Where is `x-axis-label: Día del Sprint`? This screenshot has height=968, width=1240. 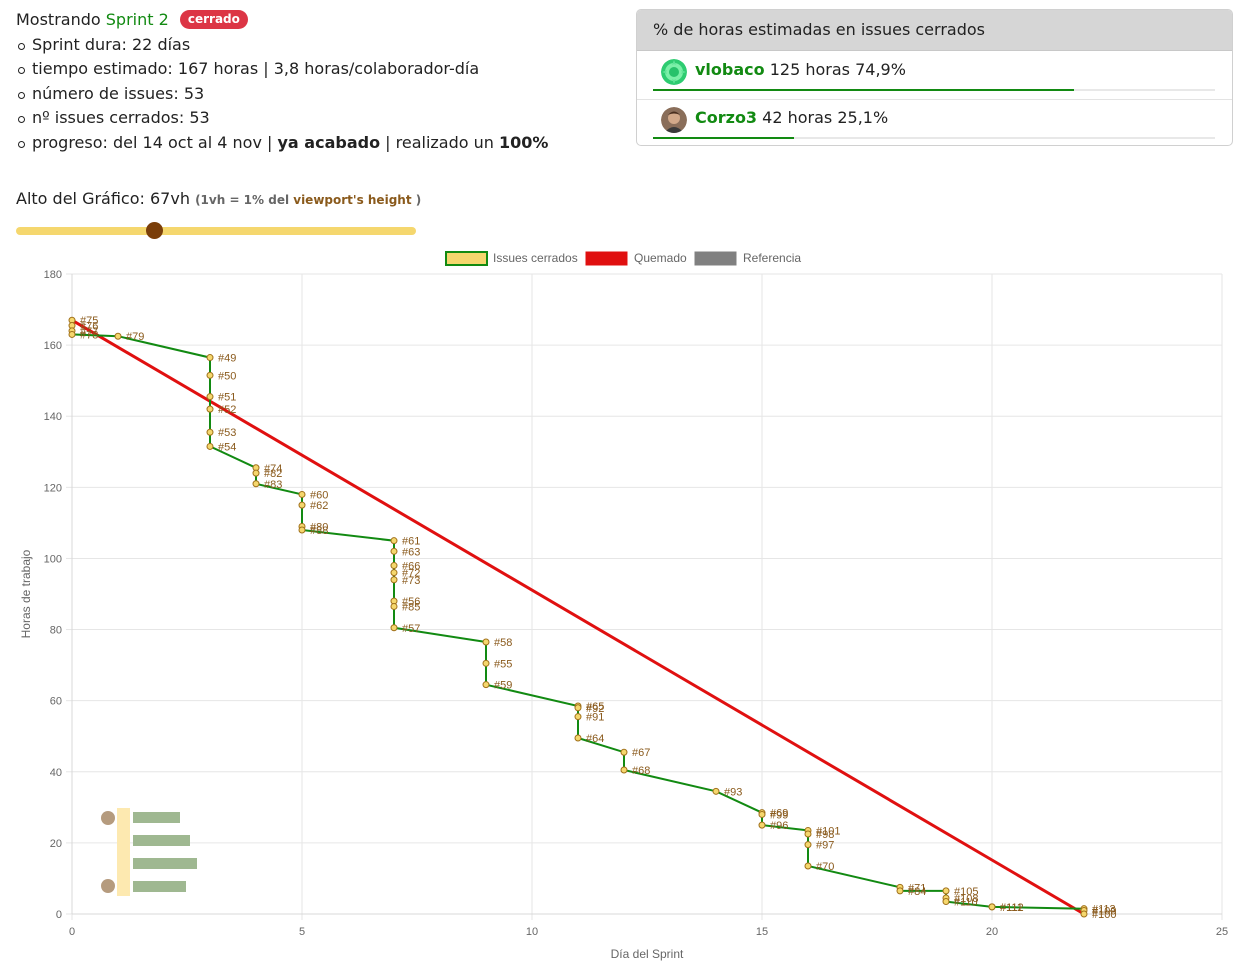 x-axis-label: Día del Sprint is located at coordinates (647, 954).